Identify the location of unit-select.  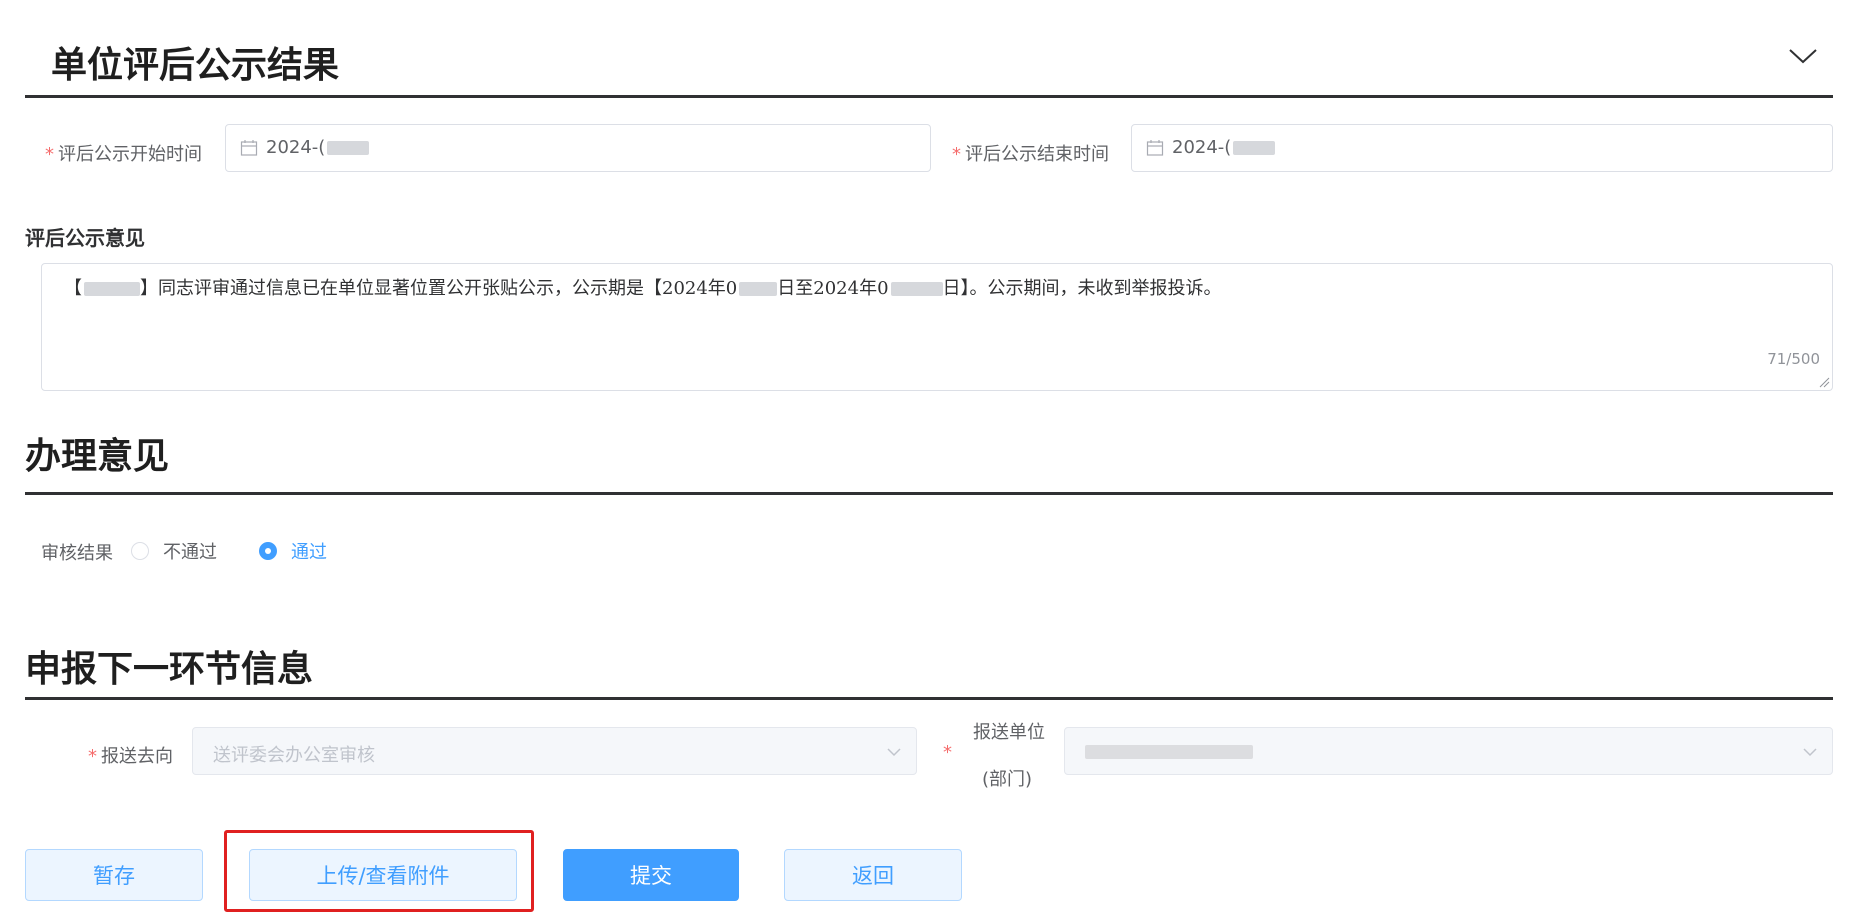
(1448, 751).